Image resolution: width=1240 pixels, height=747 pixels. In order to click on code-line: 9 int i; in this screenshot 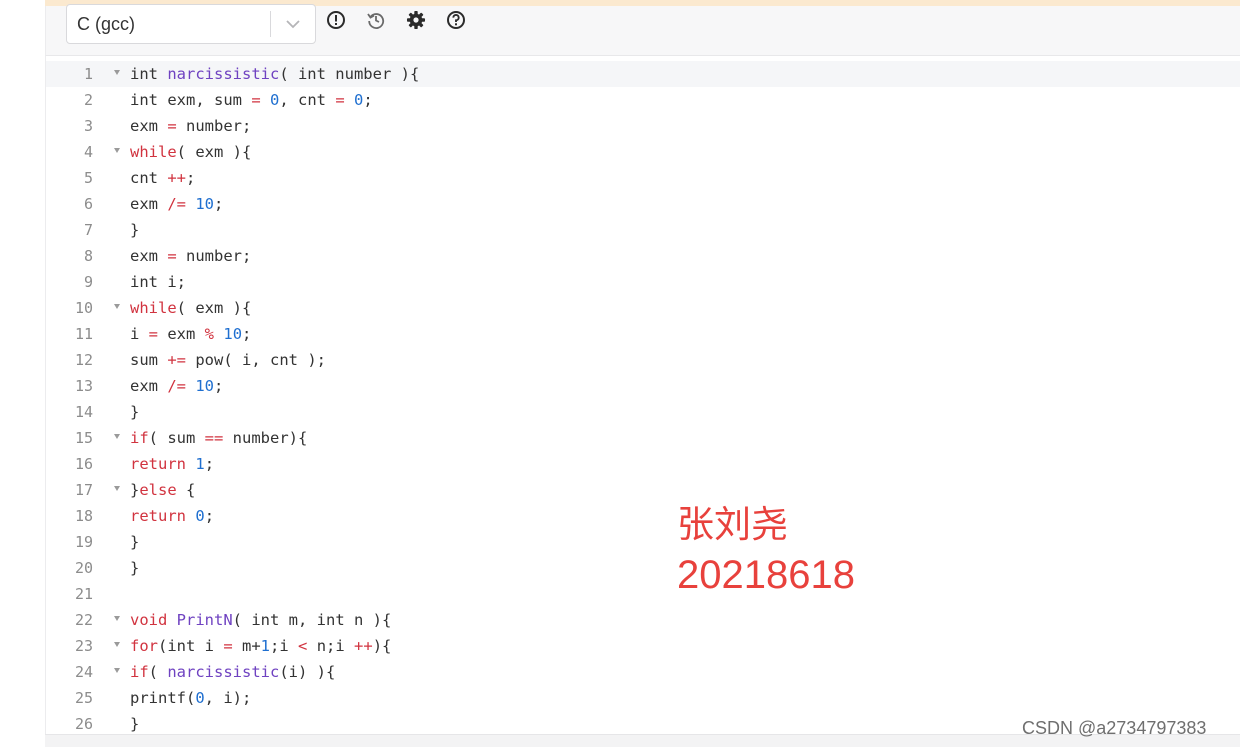, I will do `click(643, 282)`.